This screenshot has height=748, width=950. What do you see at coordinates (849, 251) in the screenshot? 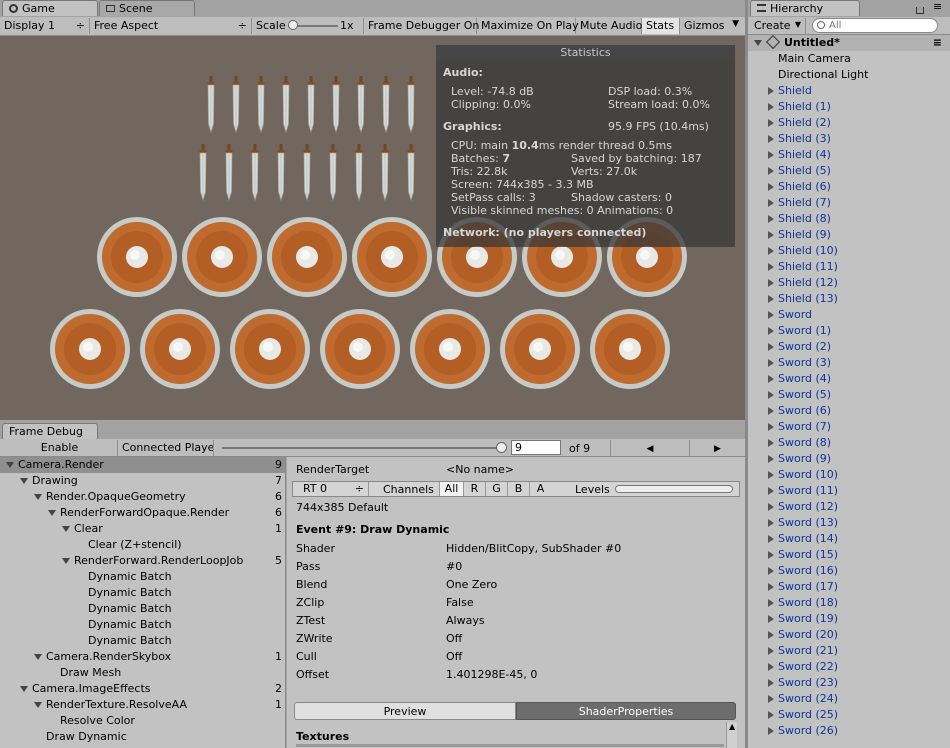
I see `hierarchy-item: Shield (10)` at bounding box center [849, 251].